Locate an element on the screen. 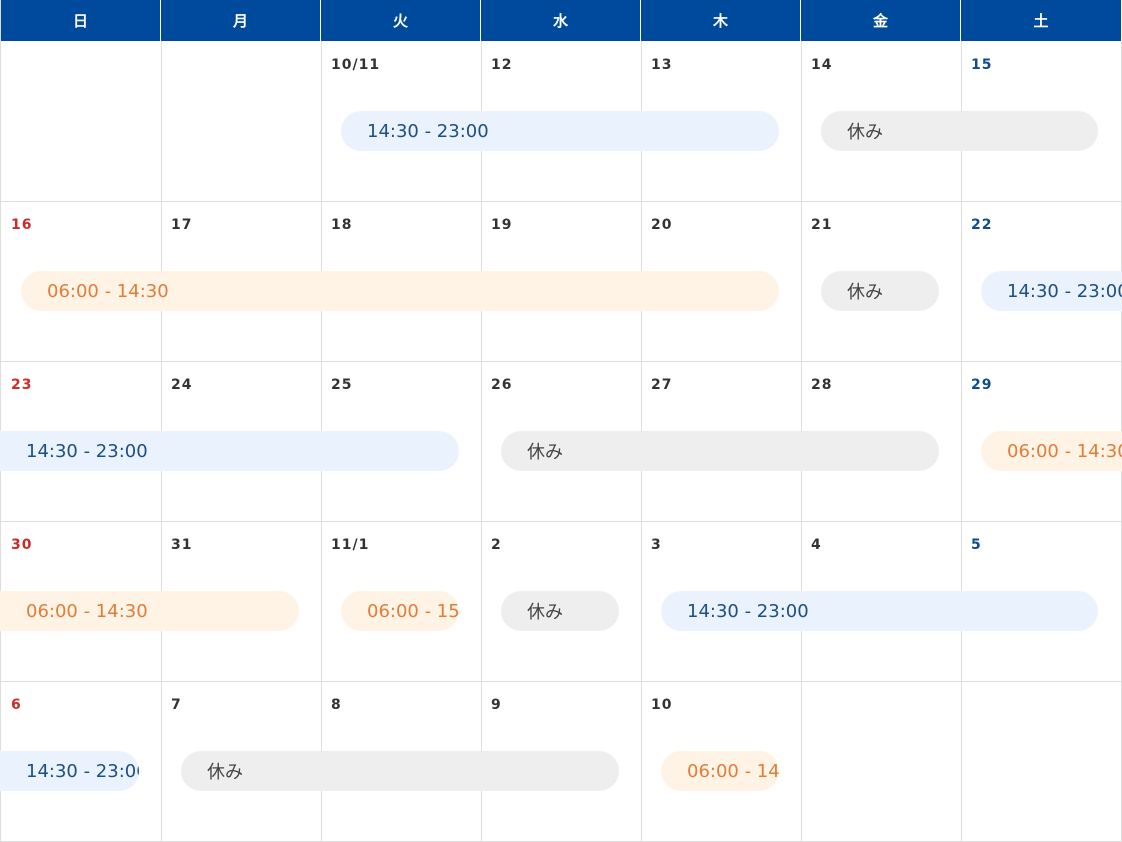  weekday-header: 日 is located at coordinates (81, 20).